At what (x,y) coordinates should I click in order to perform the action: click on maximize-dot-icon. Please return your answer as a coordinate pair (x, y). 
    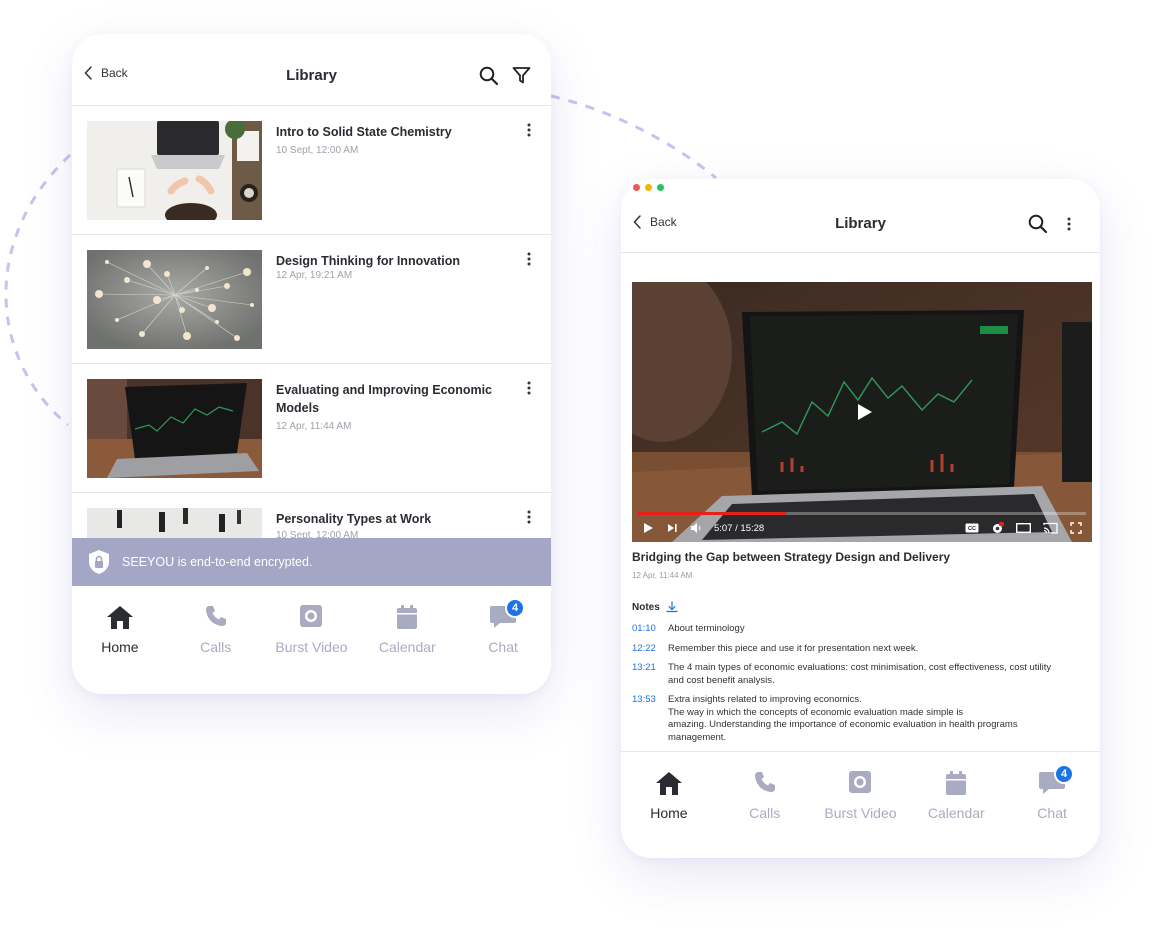
    Looking at the image, I should click on (660, 187).